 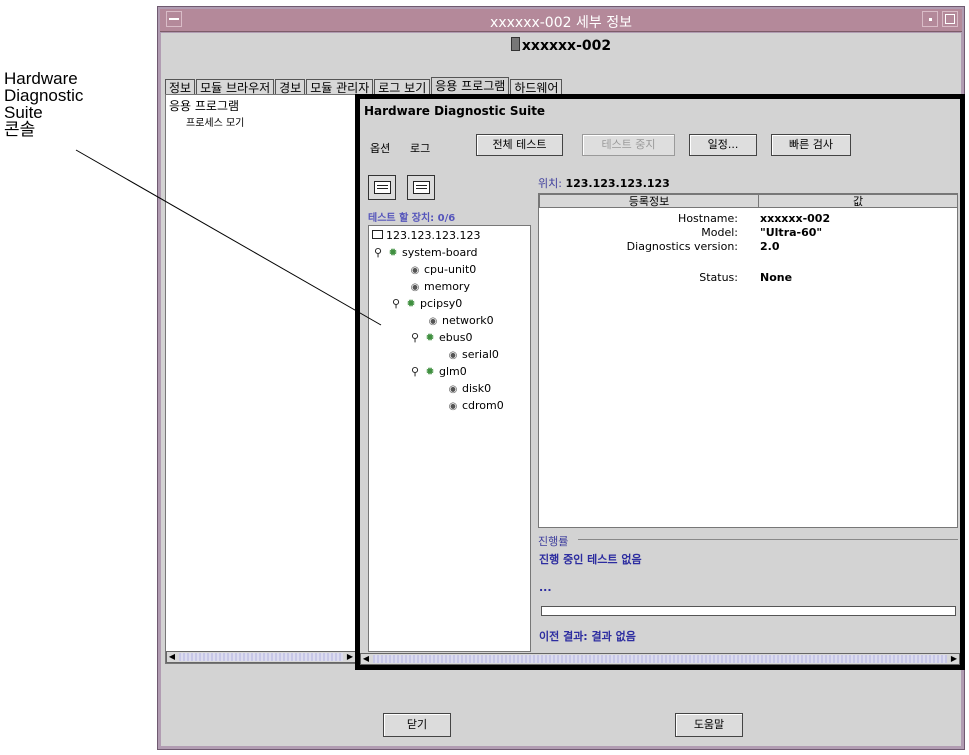 I want to click on list-item-process-monitor: 프로세스 모기, so click(x=215, y=121).